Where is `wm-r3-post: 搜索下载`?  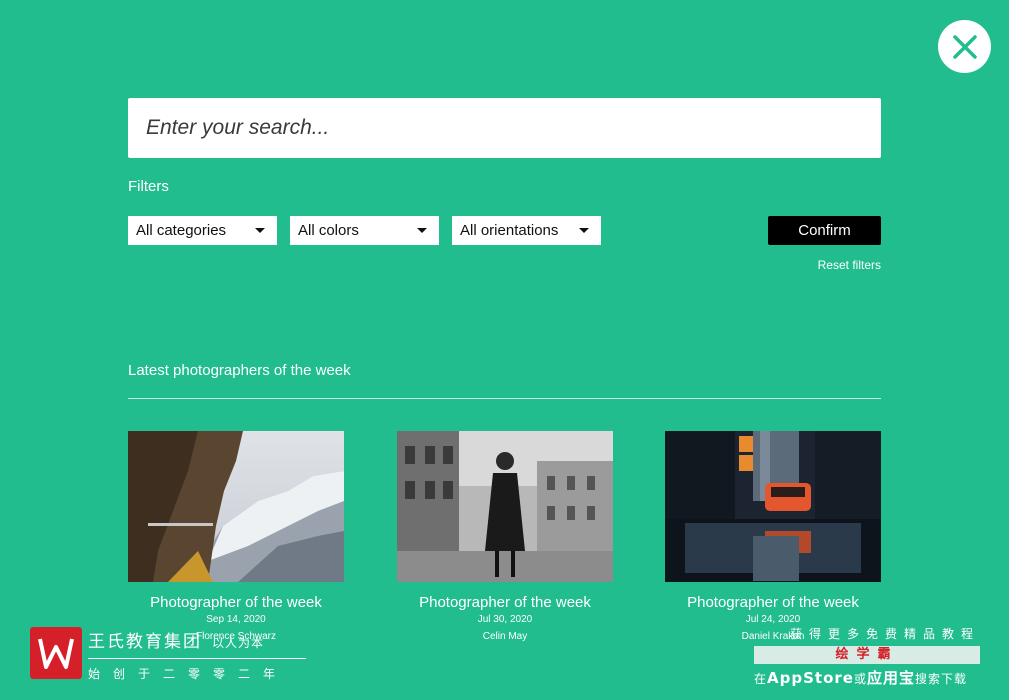 wm-r3-post: 搜索下载 is located at coordinates (940, 679).